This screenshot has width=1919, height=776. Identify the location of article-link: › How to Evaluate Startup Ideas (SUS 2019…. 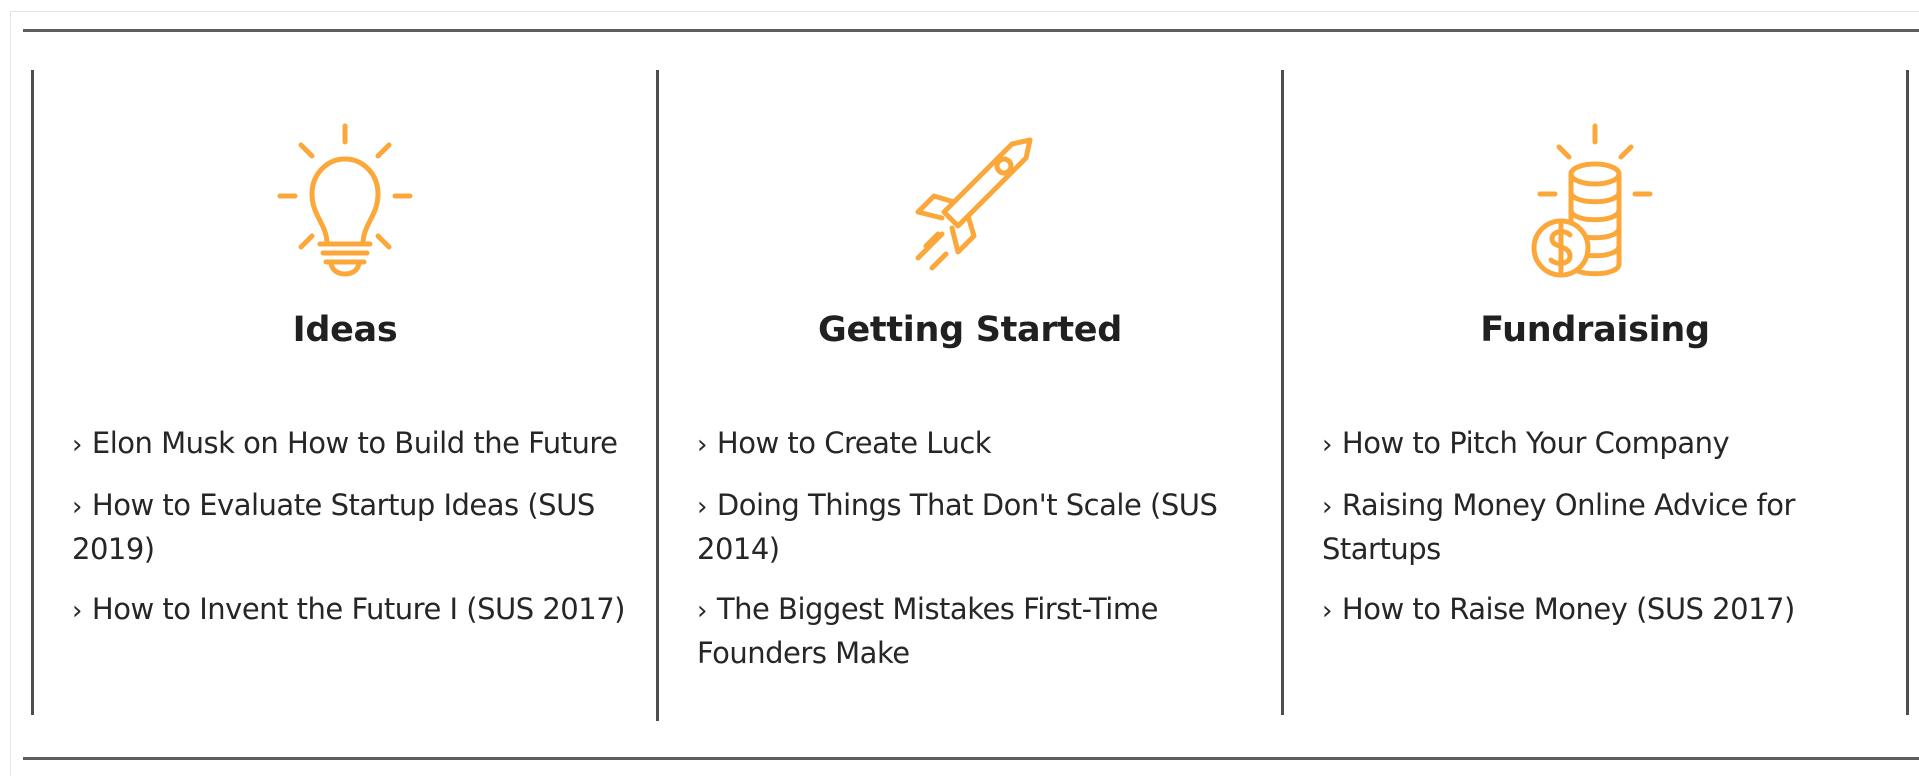
(357, 527).